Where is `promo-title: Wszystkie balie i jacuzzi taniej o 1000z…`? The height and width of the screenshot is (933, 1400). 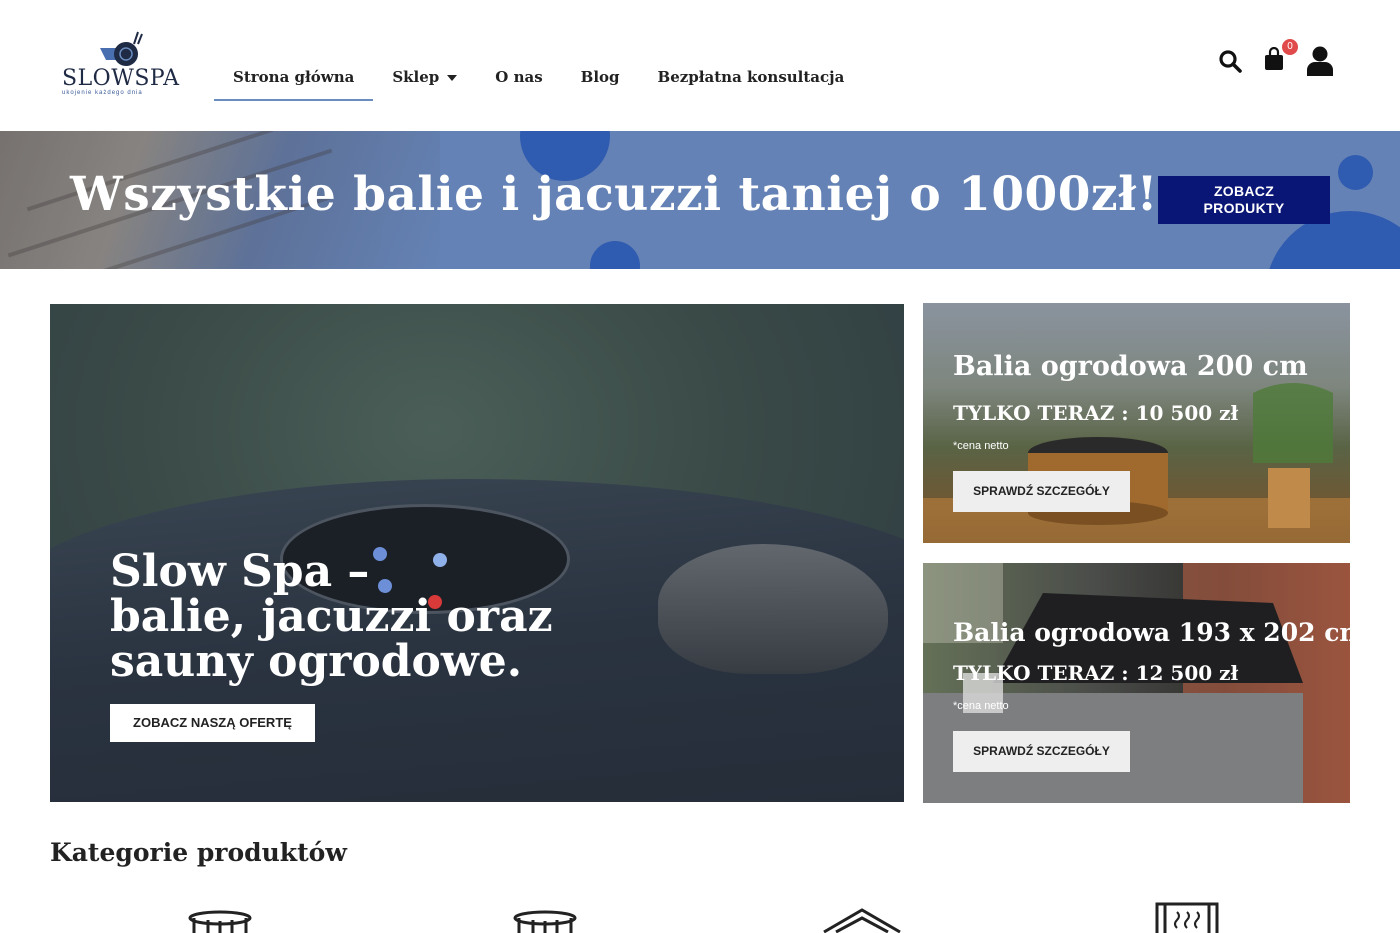 promo-title: Wszystkie balie i jacuzzi taniej o 1000z… is located at coordinates (614, 194).